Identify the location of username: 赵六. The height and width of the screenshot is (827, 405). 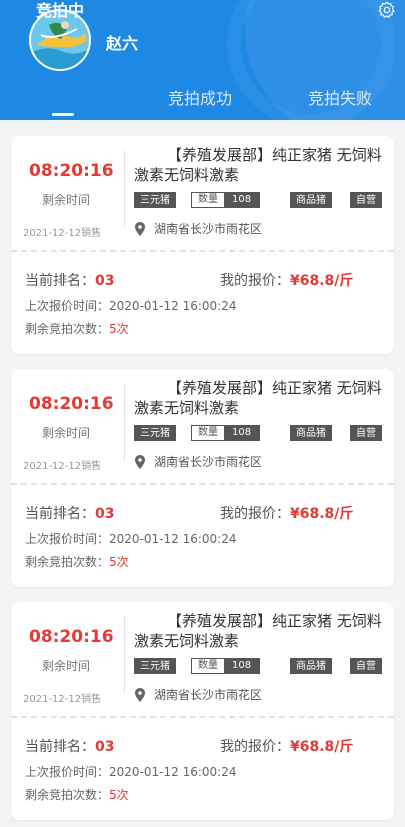
(122, 43).